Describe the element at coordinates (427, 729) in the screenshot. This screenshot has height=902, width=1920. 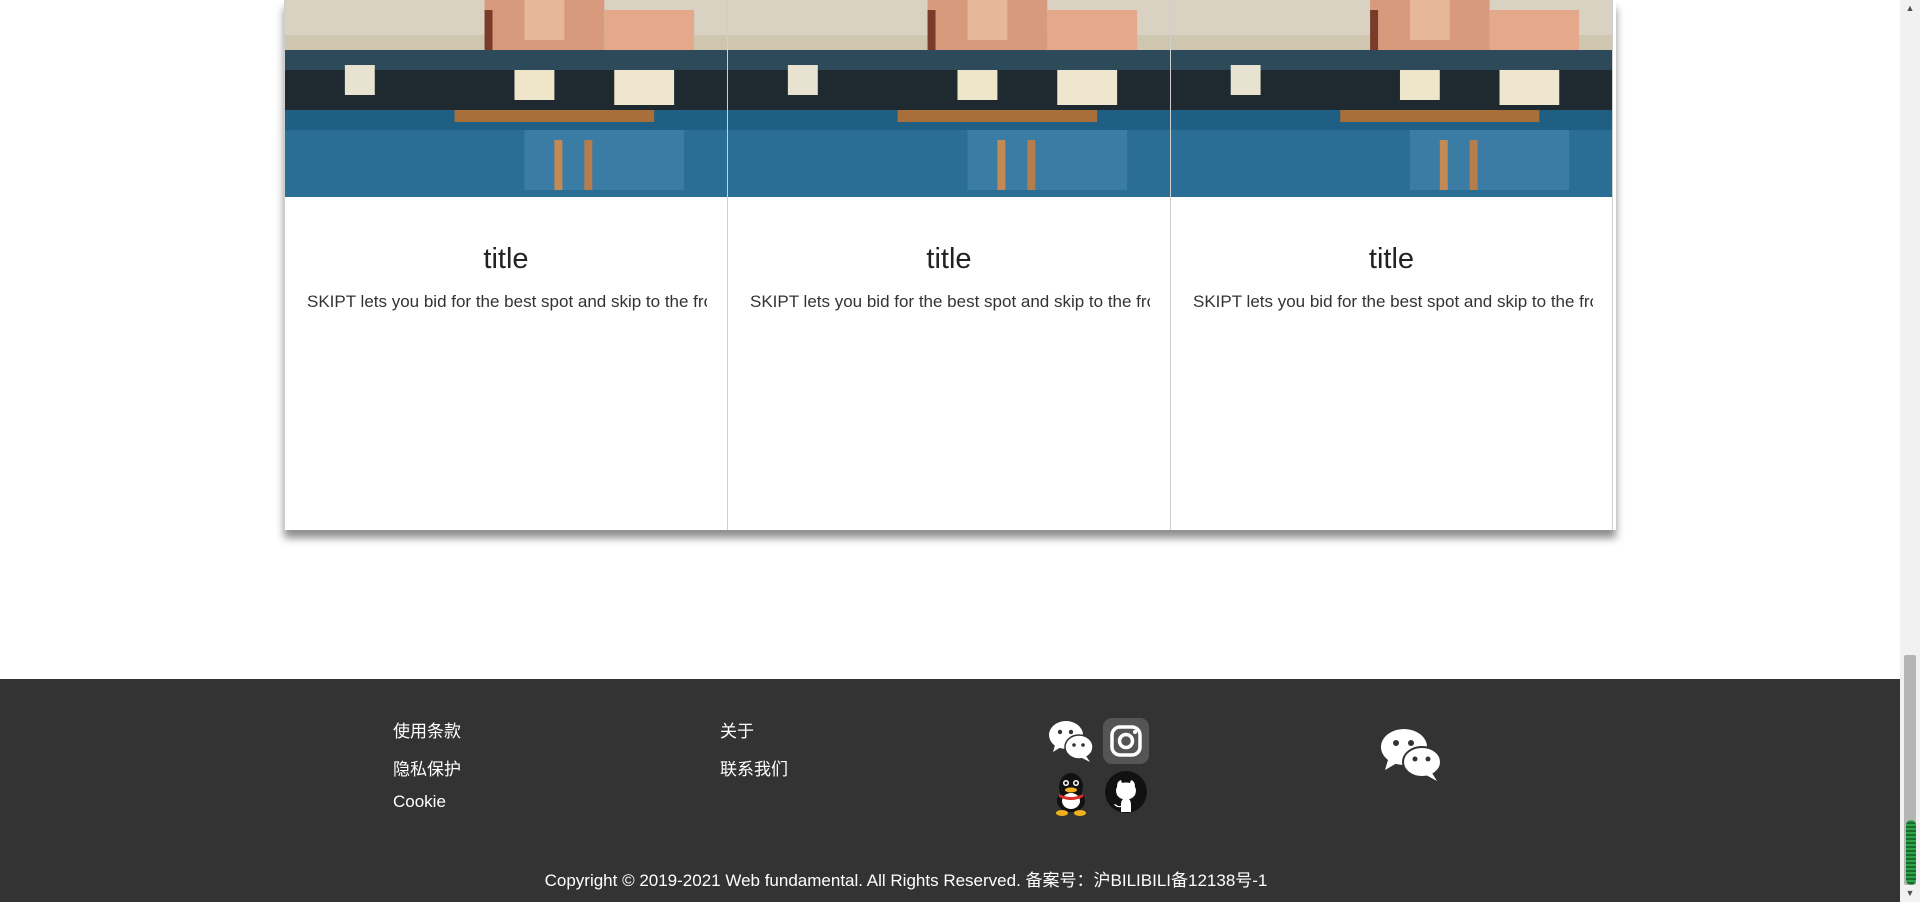
I see `footer-link-terms: 使用条款` at that location.